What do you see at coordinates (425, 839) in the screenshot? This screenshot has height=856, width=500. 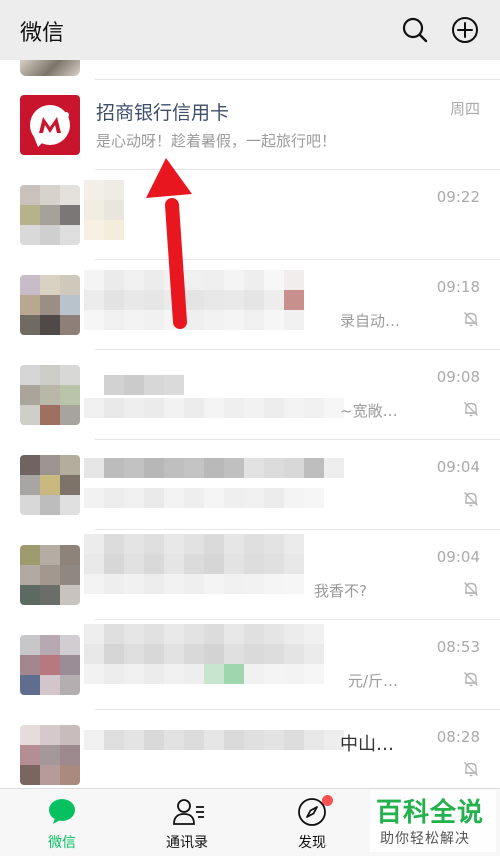 I see `watermark-subtitle: 助你轻松解决` at bounding box center [425, 839].